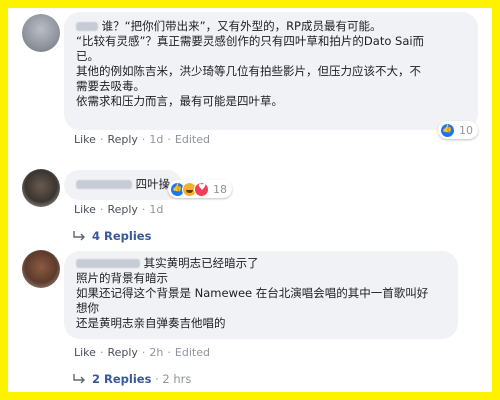 This screenshot has width=500, height=400. I want to click on like-reaction-icon, so click(447, 130).